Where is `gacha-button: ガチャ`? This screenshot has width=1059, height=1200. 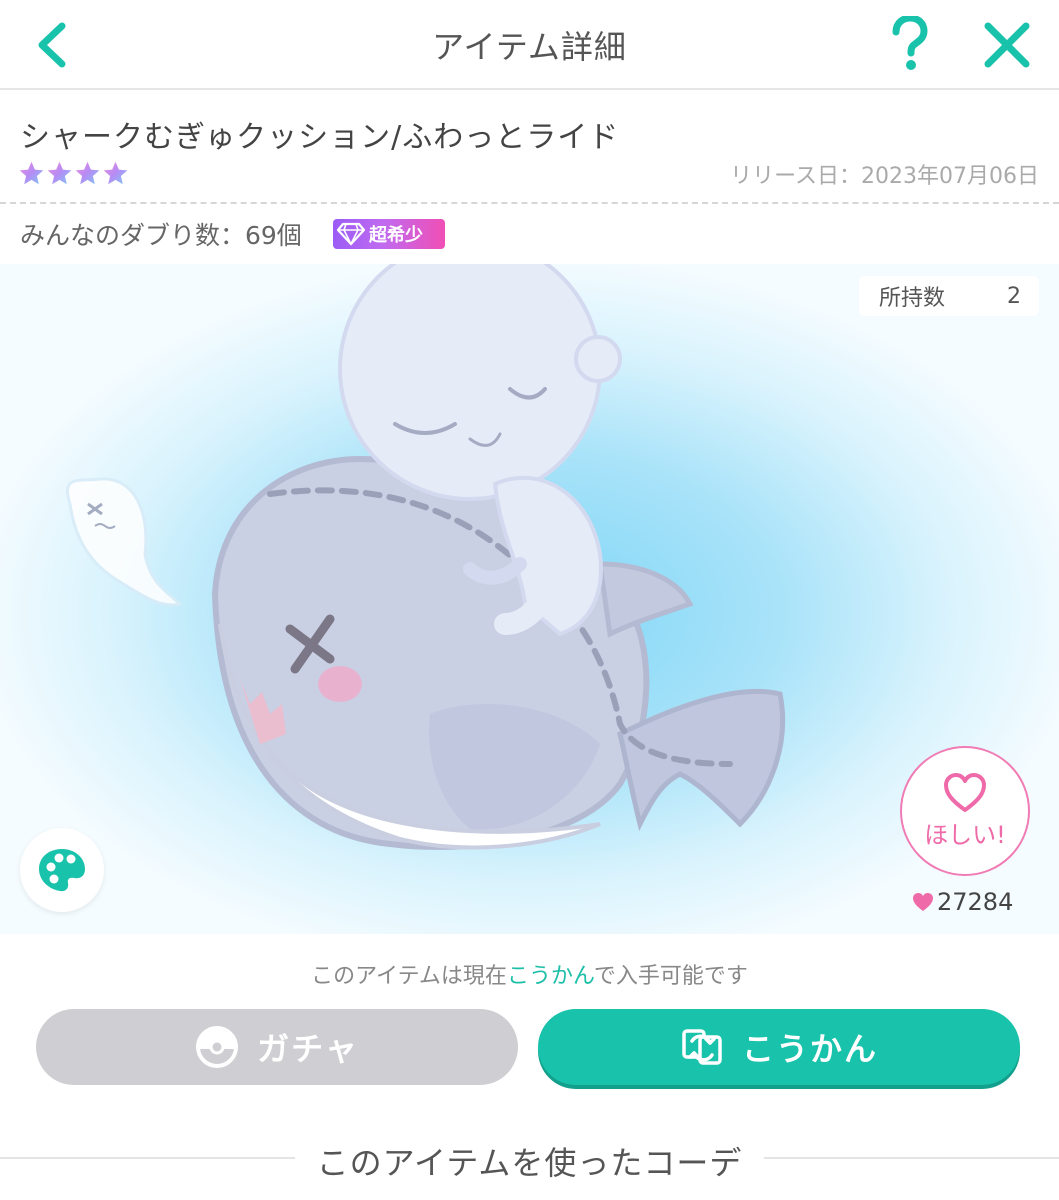 gacha-button: ガチャ is located at coordinates (277, 1047).